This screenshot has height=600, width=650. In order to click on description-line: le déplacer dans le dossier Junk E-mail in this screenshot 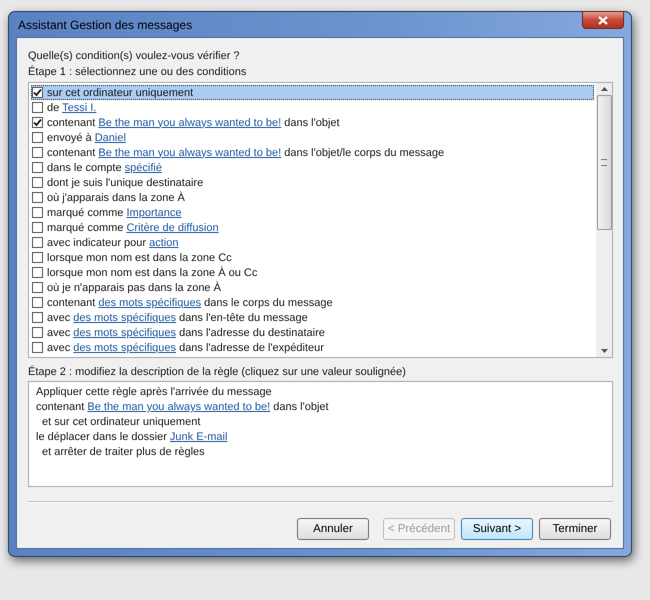, I will do `click(132, 437)`.